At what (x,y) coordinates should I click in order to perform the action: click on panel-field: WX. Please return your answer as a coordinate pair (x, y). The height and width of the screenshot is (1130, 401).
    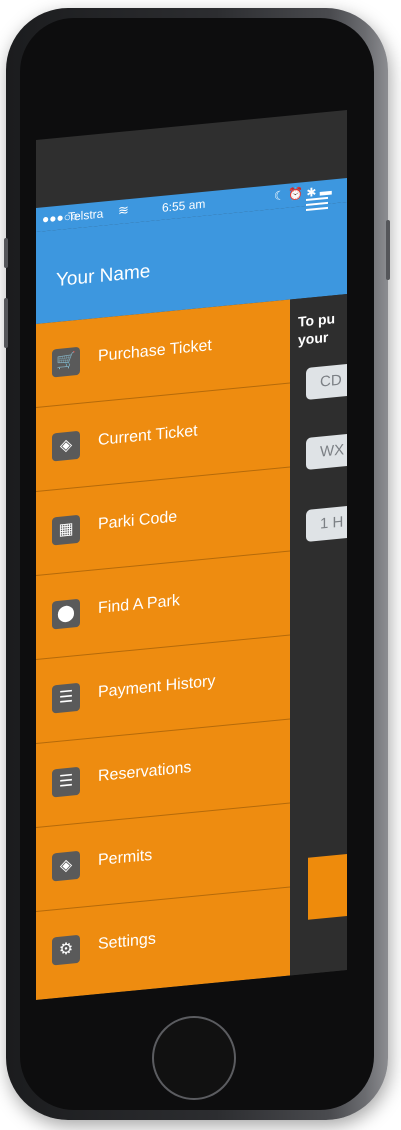
    Looking at the image, I should click on (326, 451).